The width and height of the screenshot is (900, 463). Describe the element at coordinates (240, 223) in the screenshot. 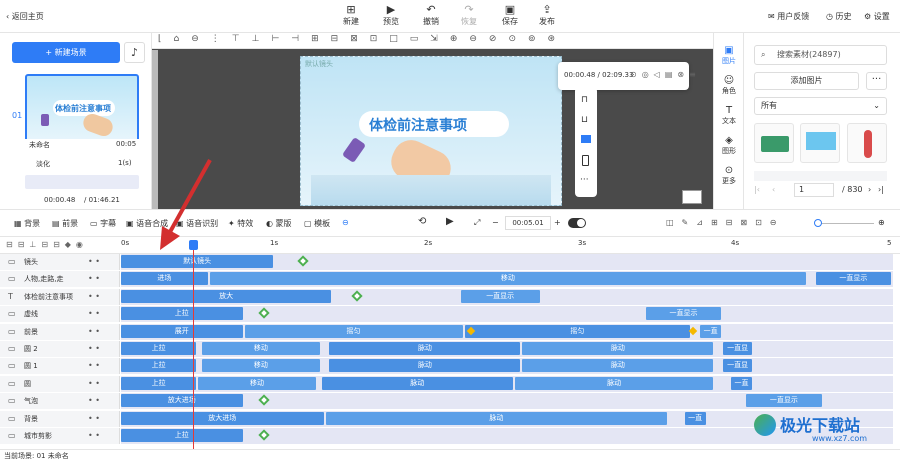

I see `effects-button: ✦ 特效` at that location.